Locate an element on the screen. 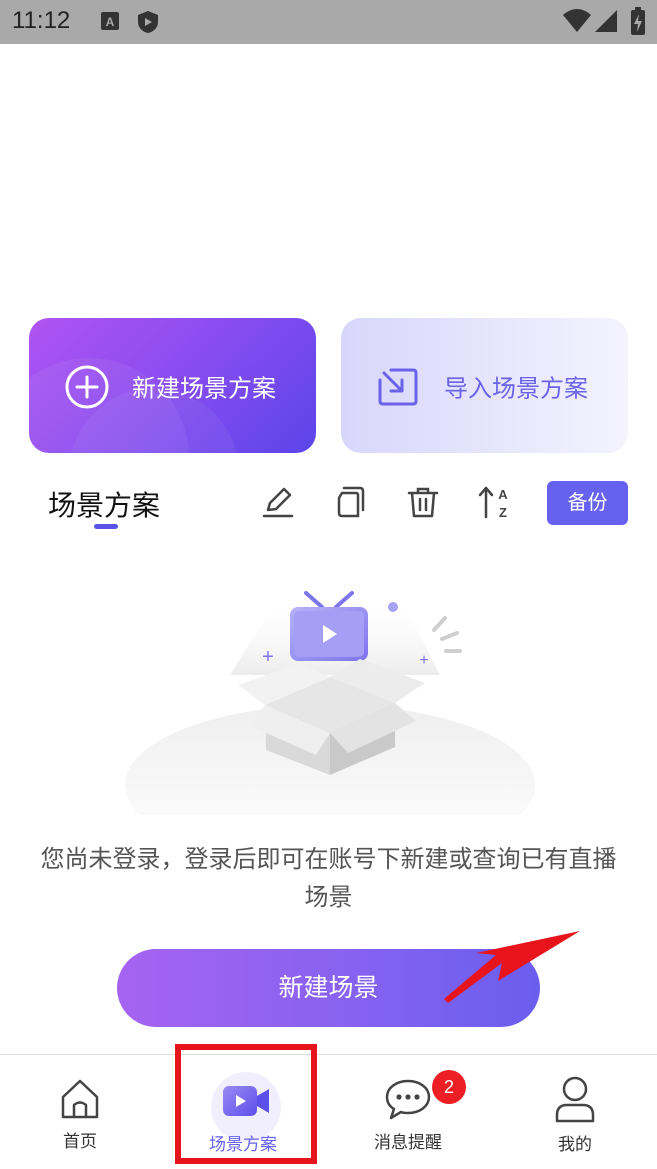 The height and width of the screenshot is (1169, 657). trash-icon is located at coordinates (423, 502).